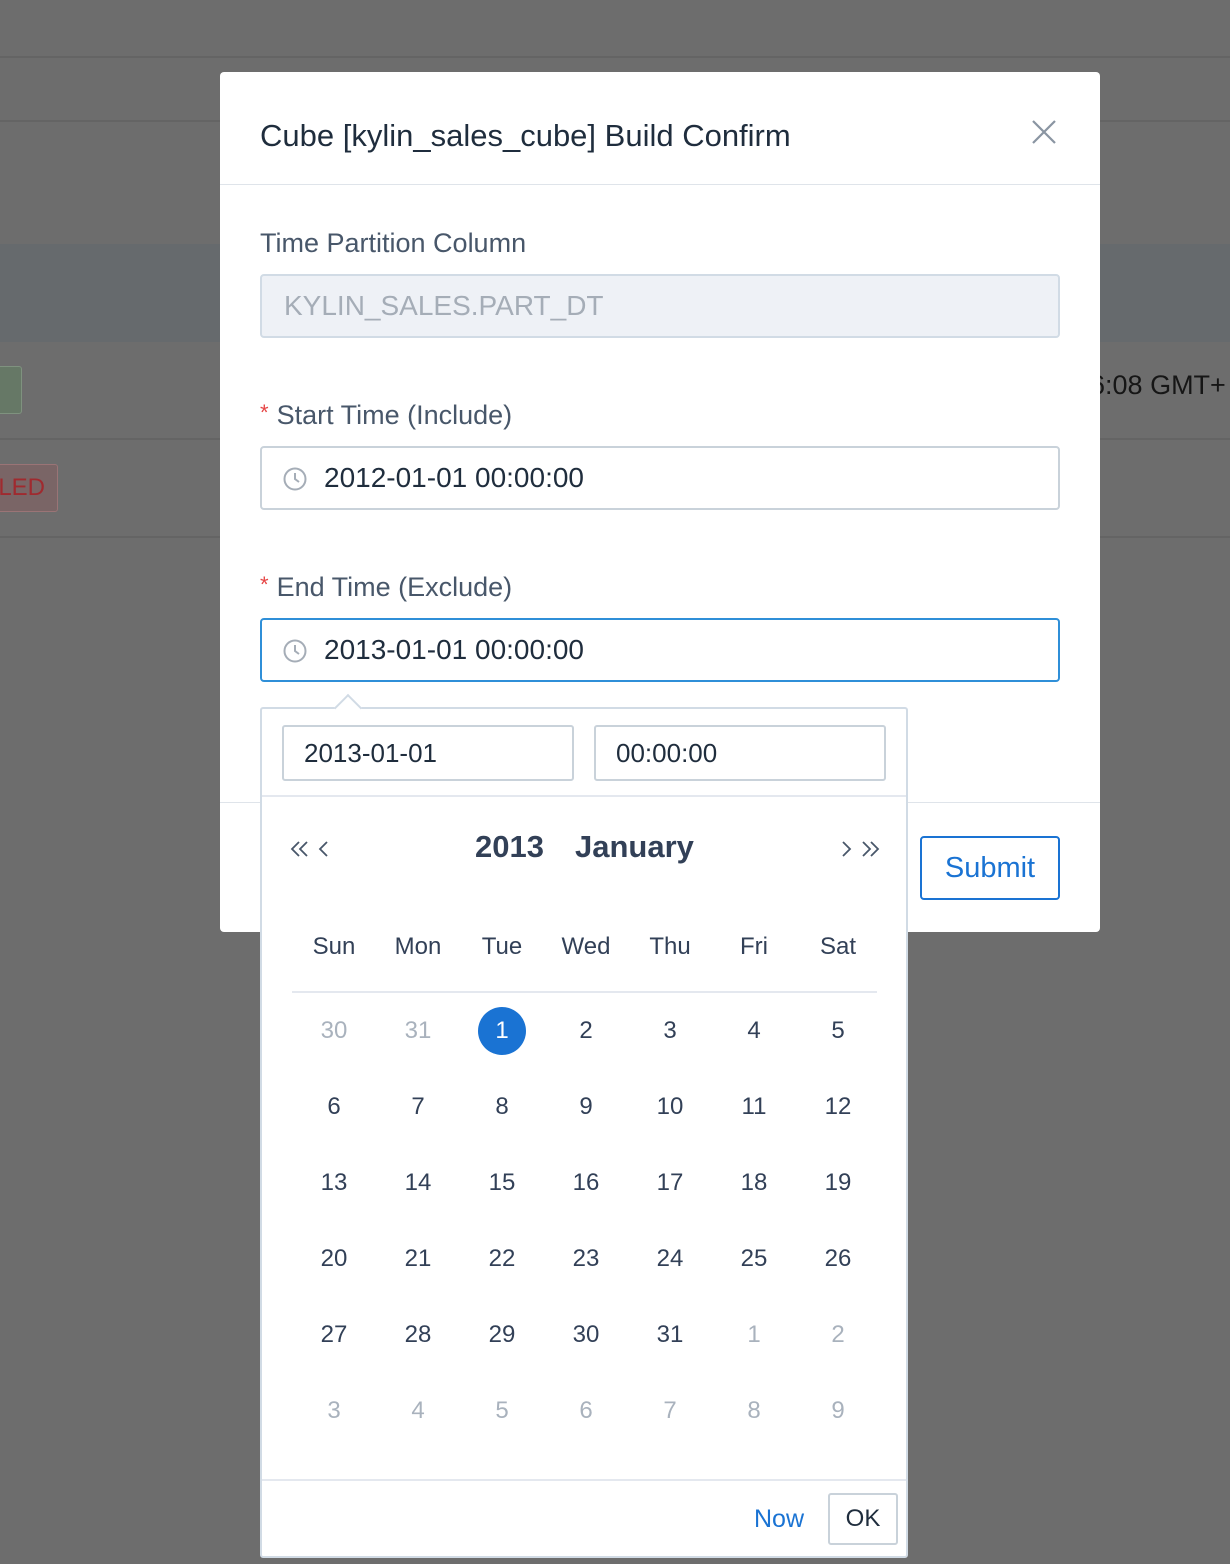  What do you see at coordinates (386, 415) in the screenshot?
I see `start-time-label: * Start Time (Include)` at bounding box center [386, 415].